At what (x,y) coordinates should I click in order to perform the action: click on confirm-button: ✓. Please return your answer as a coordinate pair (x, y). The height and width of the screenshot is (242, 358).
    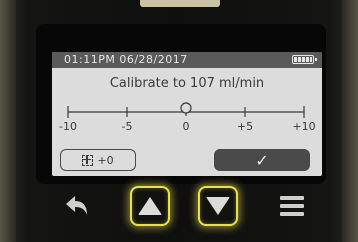
    Looking at the image, I should click on (262, 160).